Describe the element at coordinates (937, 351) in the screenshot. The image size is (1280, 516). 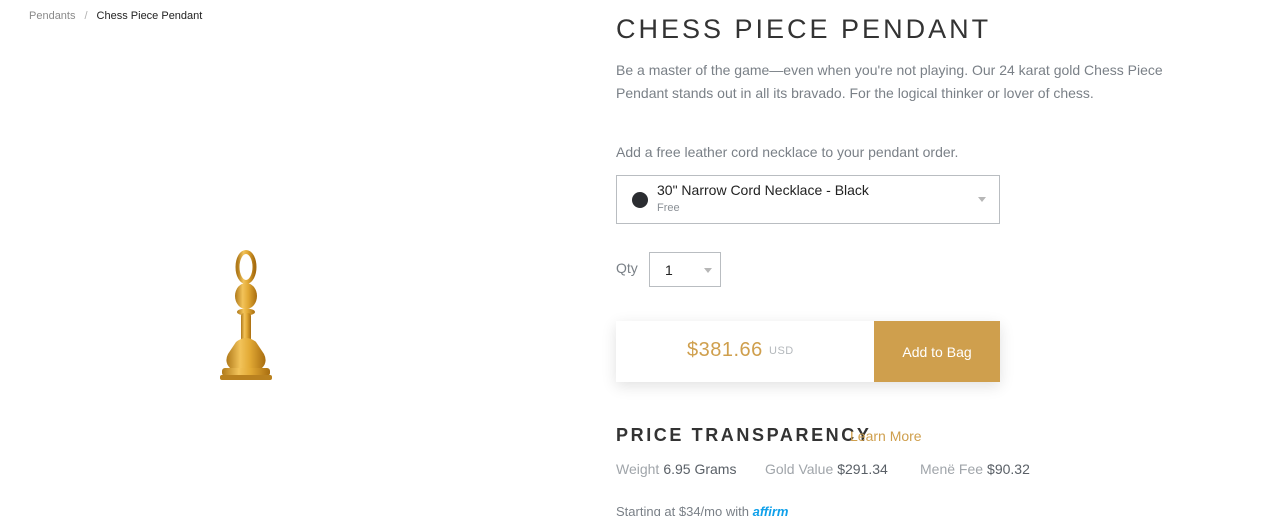
I see `add-to-bag-button: Add to Bag` at that location.